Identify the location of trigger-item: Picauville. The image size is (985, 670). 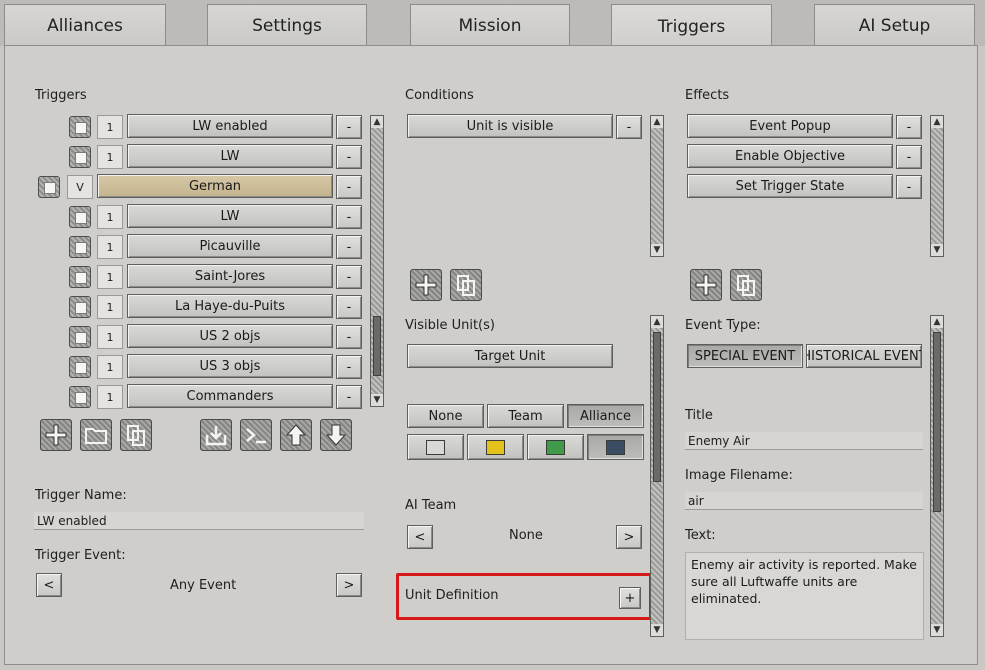
(230, 246).